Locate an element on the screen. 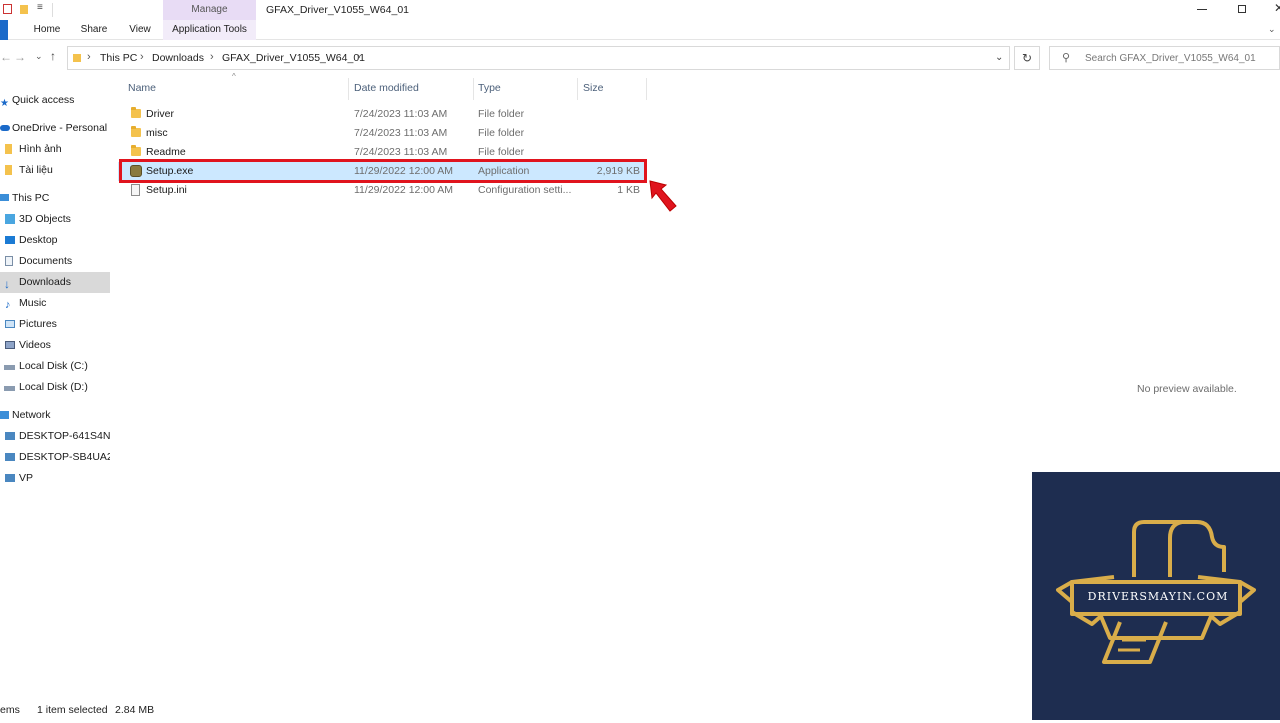 This screenshot has width=1280, height=723. sidebar-item-3d-objects: 3D Objects is located at coordinates (55, 219).